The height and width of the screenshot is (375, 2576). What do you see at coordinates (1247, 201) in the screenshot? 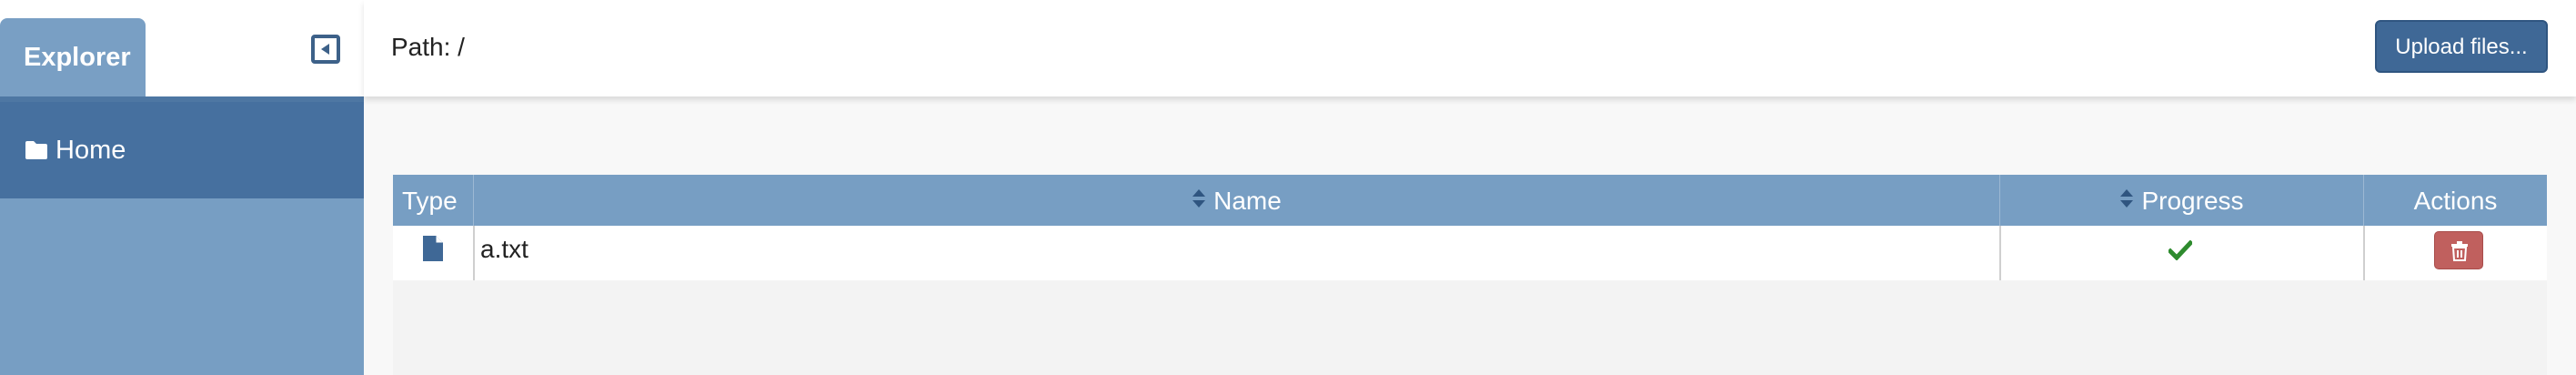
I see `column-header-label: Name` at bounding box center [1247, 201].